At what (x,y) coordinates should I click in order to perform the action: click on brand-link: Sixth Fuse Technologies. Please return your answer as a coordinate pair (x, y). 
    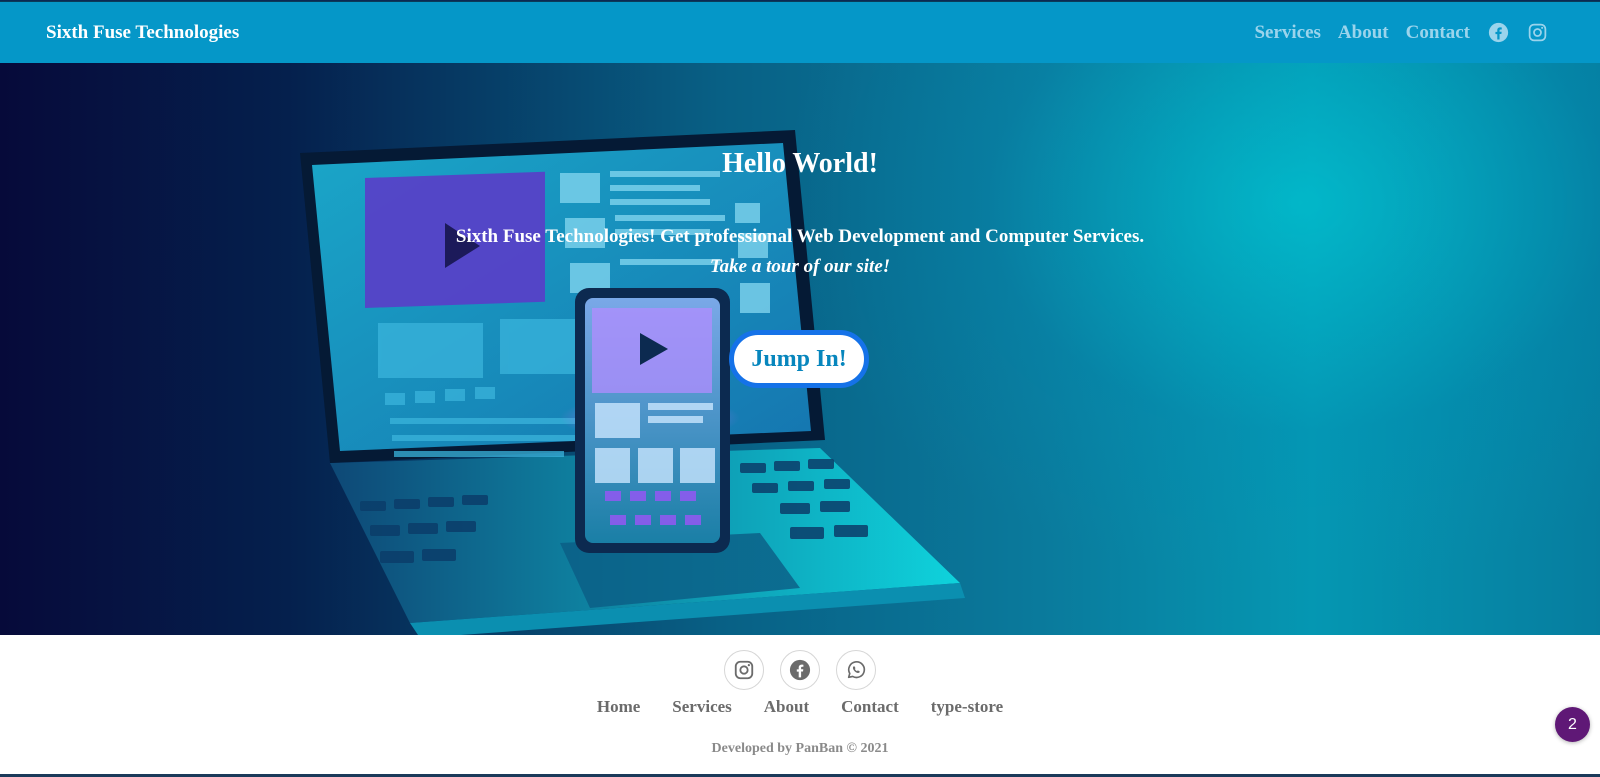
    Looking at the image, I should click on (142, 33).